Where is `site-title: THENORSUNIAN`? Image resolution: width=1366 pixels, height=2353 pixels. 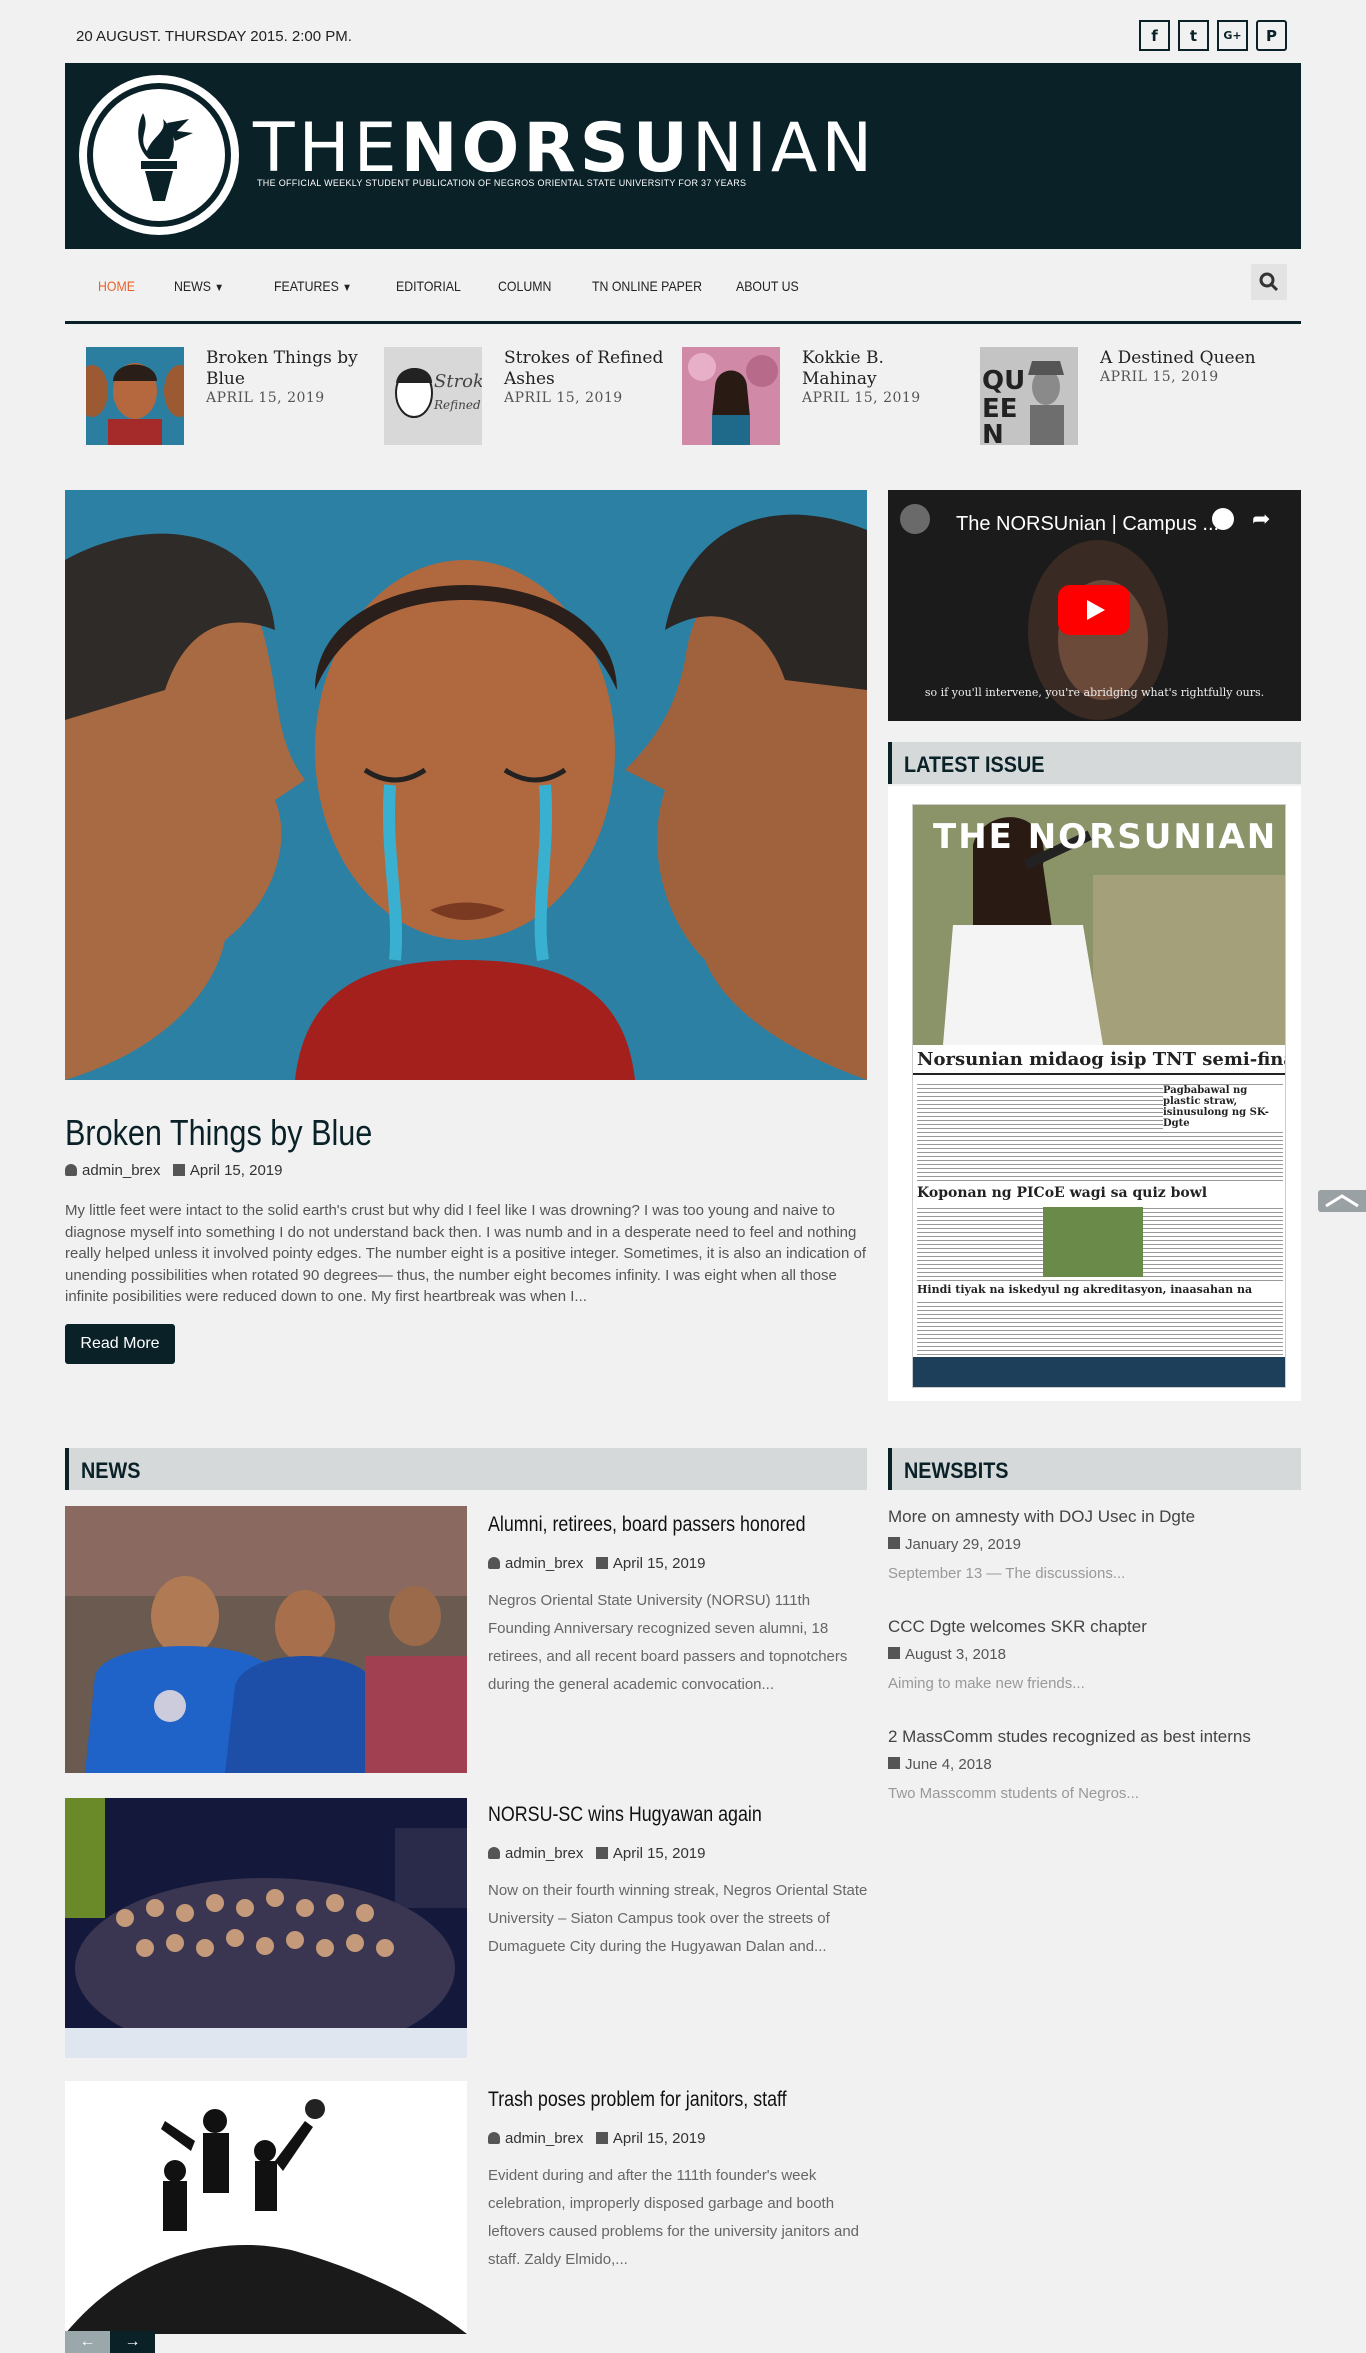
site-title: THENORSUNIAN is located at coordinates (564, 149).